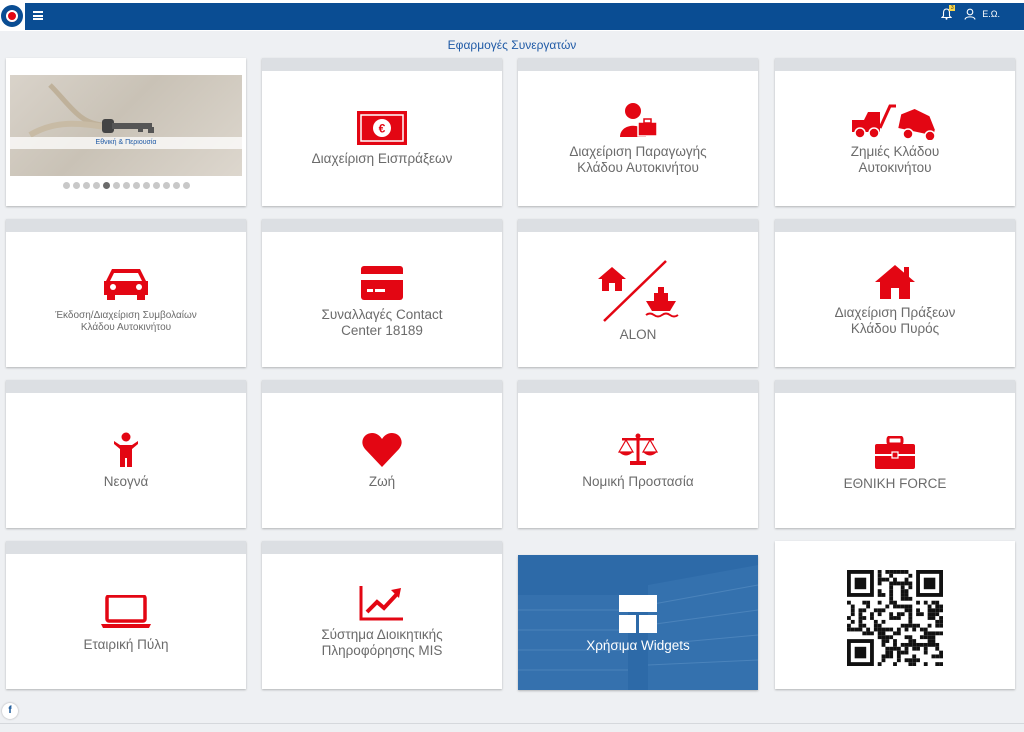  I want to click on footer-divider, so click(512, 723).